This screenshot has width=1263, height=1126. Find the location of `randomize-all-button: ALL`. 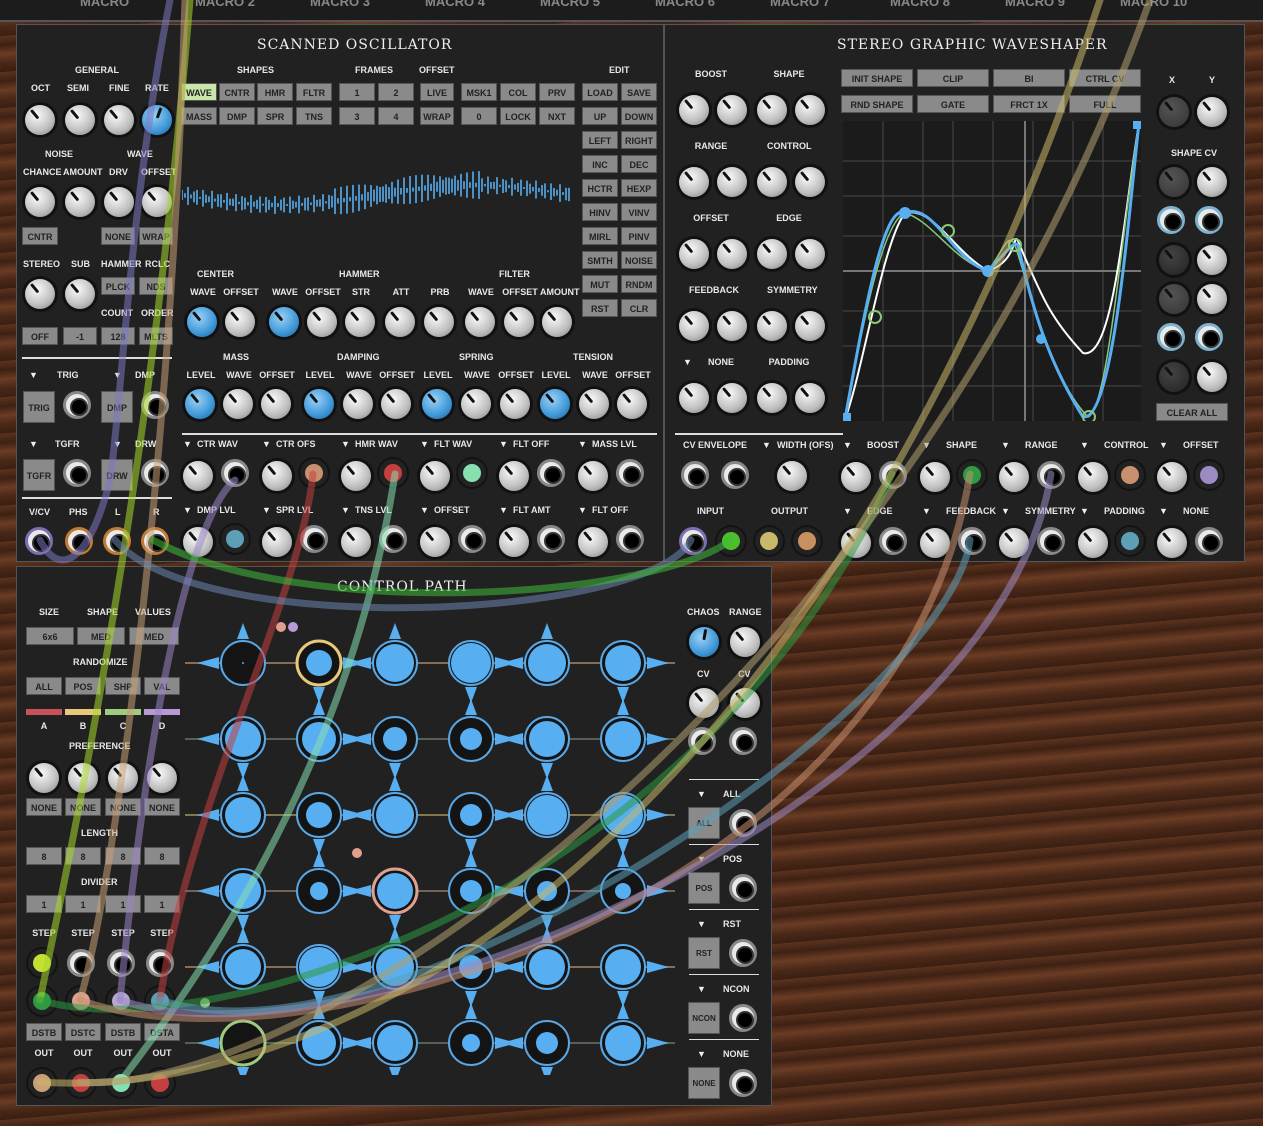

randomize-all-button: ALL is located at coordinates (44, 686).